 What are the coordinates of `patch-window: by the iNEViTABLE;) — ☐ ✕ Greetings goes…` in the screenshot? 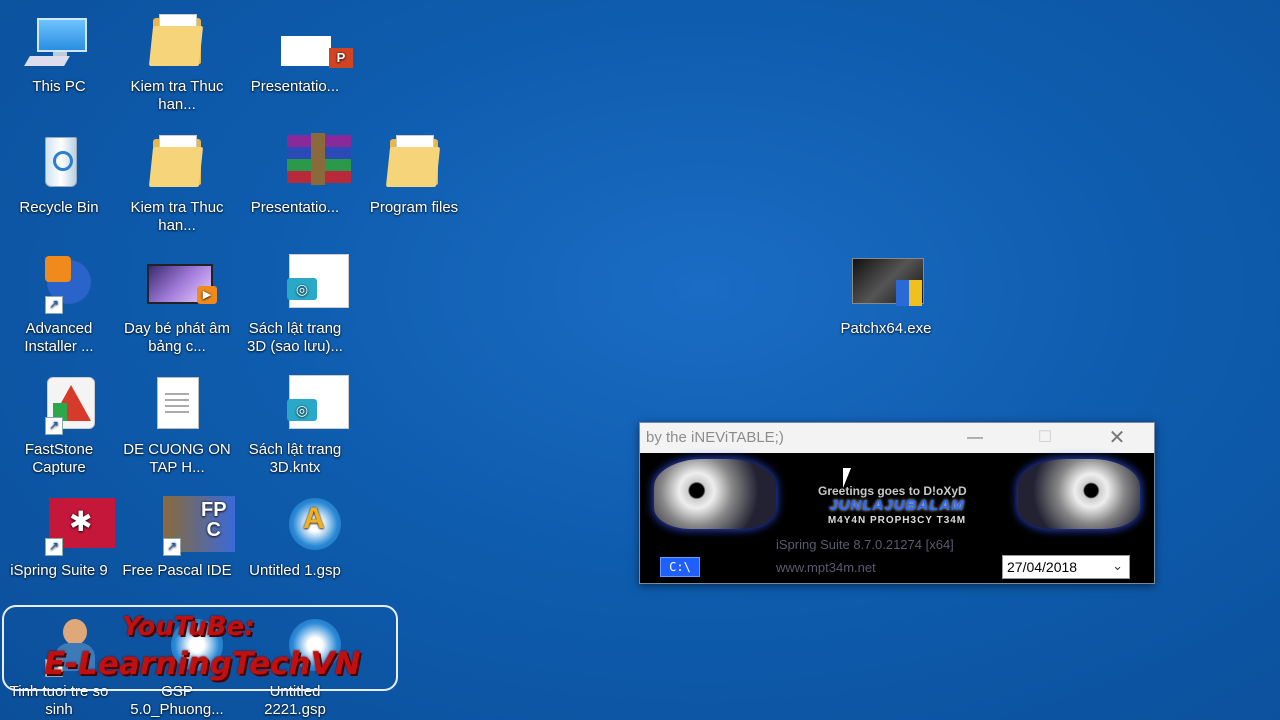 It's located at (897, 503).